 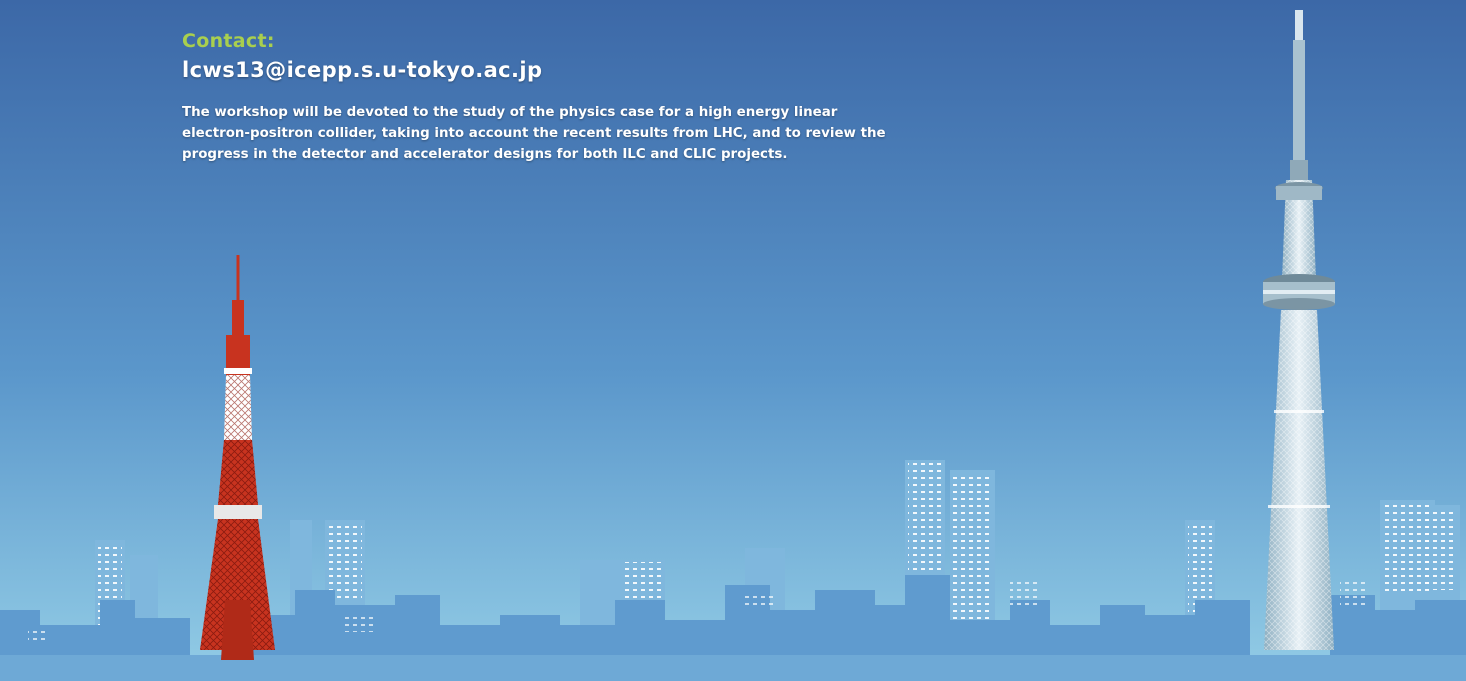 What do you see at coordinates (362, 70) in the screenshot?
I see `contact-email-link: lcws13@icepp.s.u-tokyo.ac.jp` at bounding box center [362, 70].